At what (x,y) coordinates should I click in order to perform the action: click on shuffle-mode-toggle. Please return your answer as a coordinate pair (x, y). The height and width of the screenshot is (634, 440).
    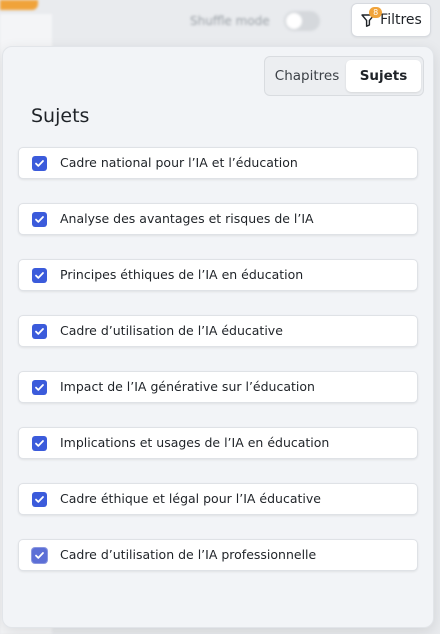
    Looking at the image, I should click on (302, 21).